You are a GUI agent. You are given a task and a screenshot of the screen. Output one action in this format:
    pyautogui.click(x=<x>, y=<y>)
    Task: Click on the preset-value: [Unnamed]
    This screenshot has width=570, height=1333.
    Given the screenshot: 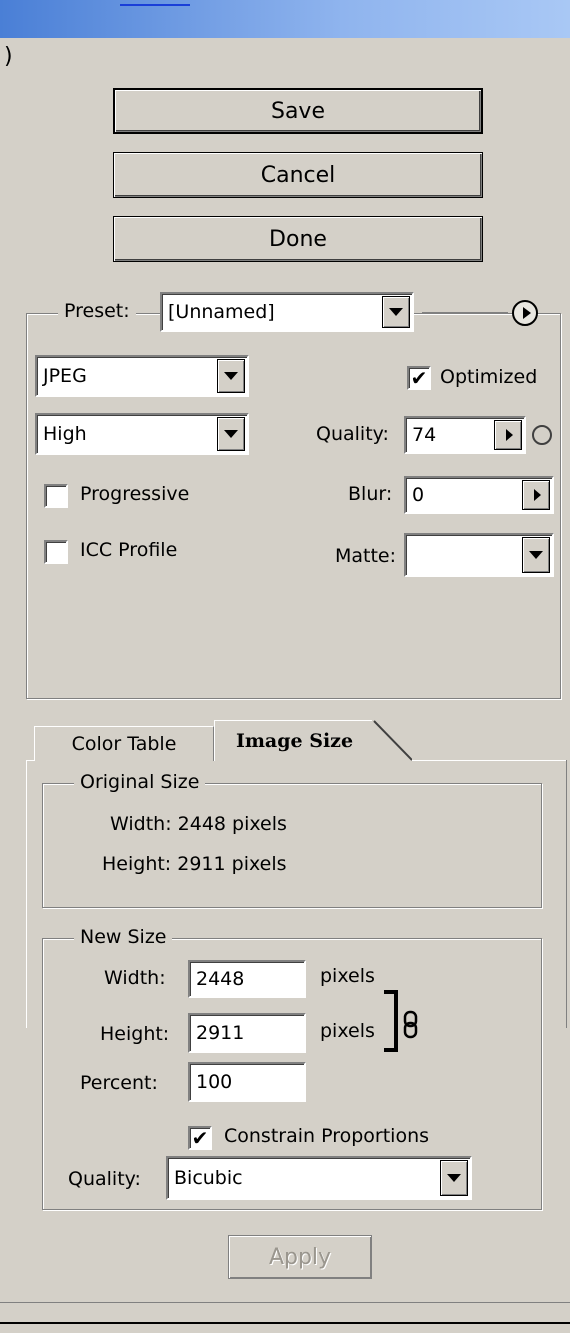 What is the action you would take?
    pyautogui.click(x=221, y=312)
    